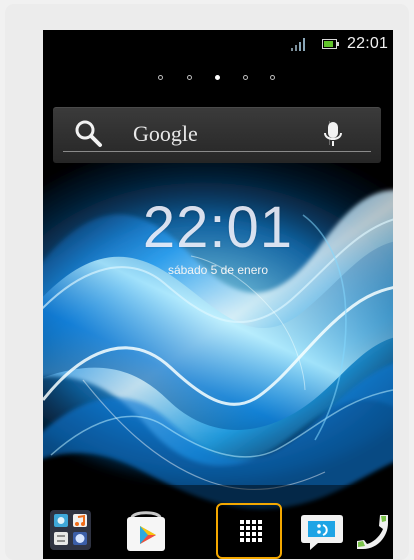 This screenshot has width=414, height=560. Describe the element at coordinates (322, 531) in the screenshot. I see `messaging-icon` at that location.